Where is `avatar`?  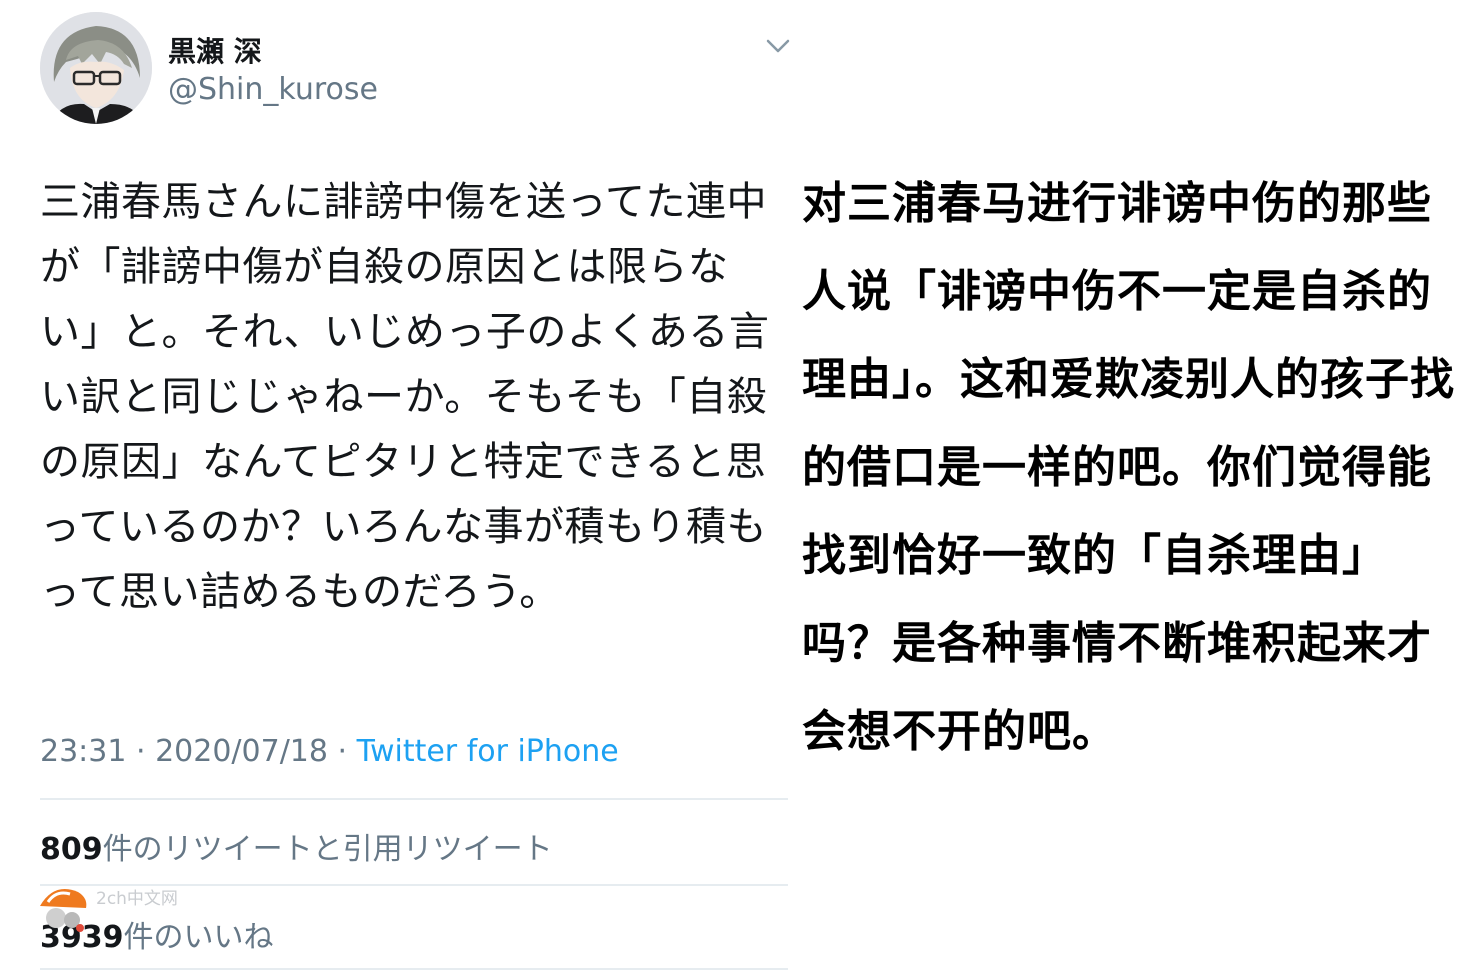
avatar is located at coordinates (96, 68).